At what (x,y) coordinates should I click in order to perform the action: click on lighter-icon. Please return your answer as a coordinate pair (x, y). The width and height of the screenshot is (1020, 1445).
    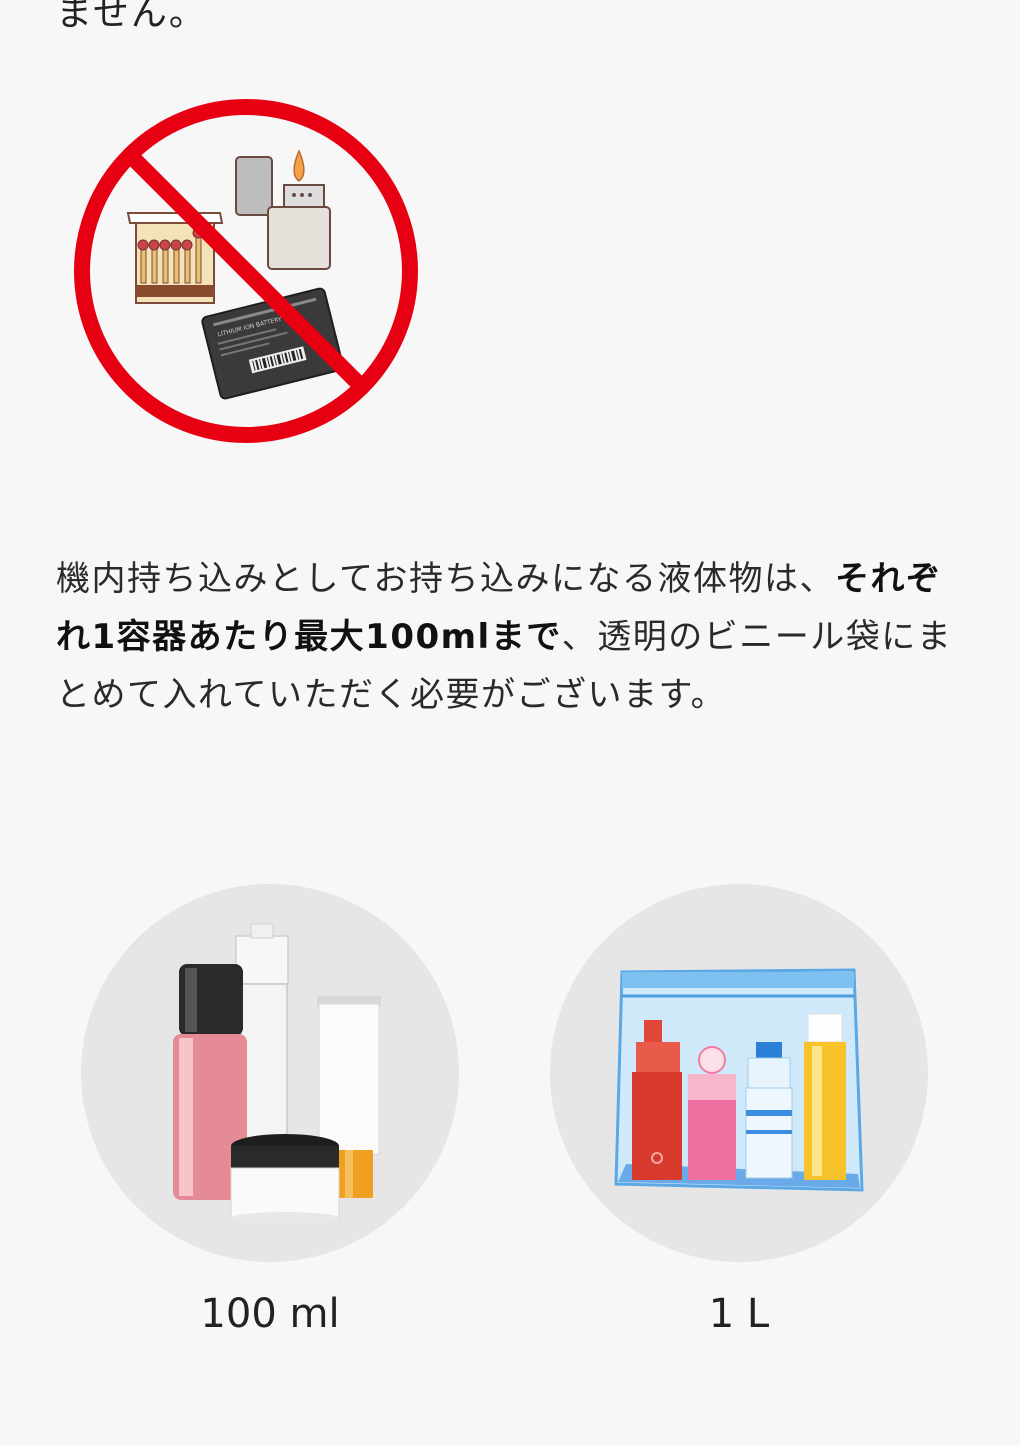
    Looking at the image, I should click on (283, 209).